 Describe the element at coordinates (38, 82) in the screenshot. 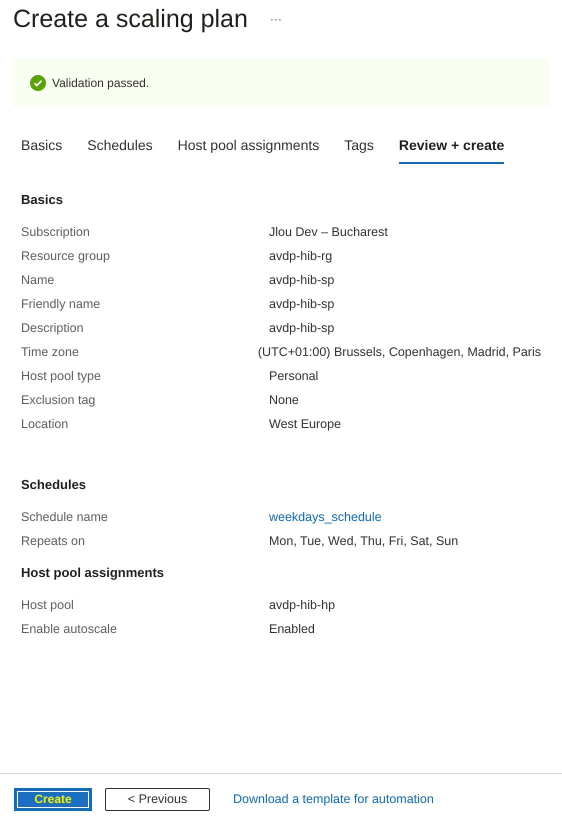

I see `check-circle-icon` at that location.